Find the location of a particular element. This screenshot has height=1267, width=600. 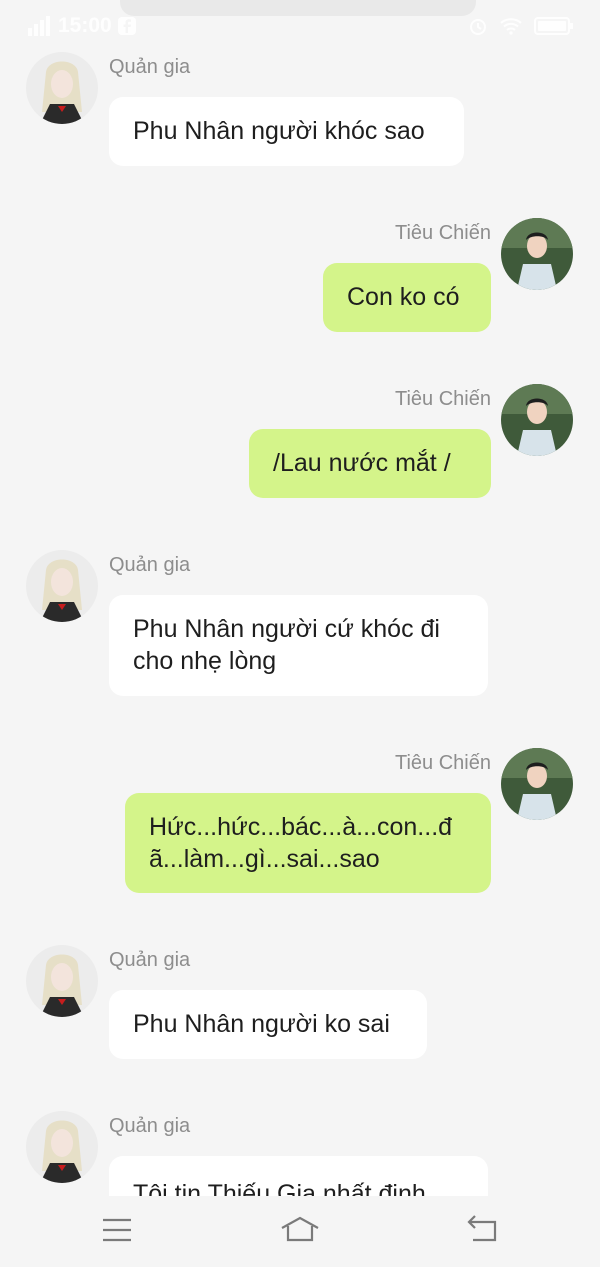

home-icon is located at coordinates (300, 1229).